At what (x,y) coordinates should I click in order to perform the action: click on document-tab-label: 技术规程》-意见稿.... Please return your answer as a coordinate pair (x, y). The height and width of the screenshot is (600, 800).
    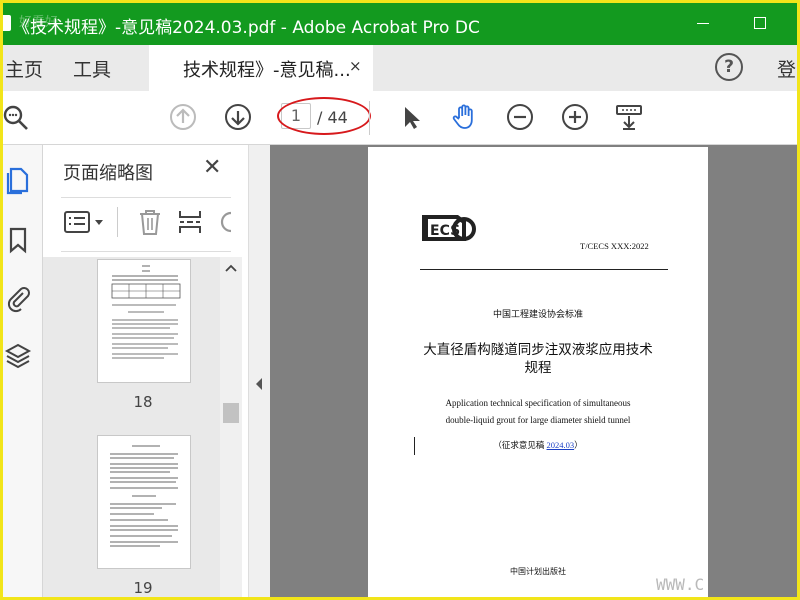
    Looking at the image, I should click on (267, 70).